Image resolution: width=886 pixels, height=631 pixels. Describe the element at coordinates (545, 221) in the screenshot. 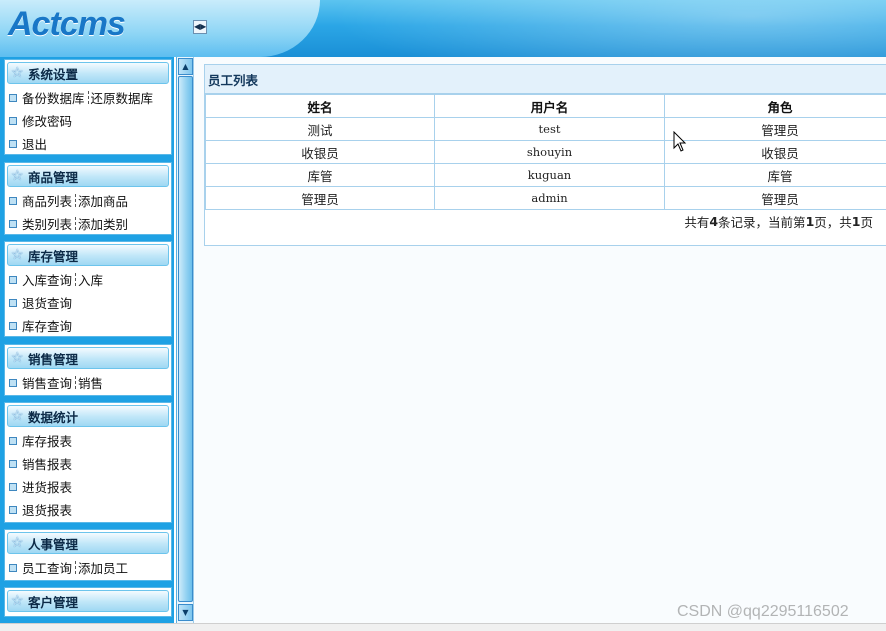

I see `pagination-info: 共有 4 条记录，当前第 1 页，共 1 页` at that location.